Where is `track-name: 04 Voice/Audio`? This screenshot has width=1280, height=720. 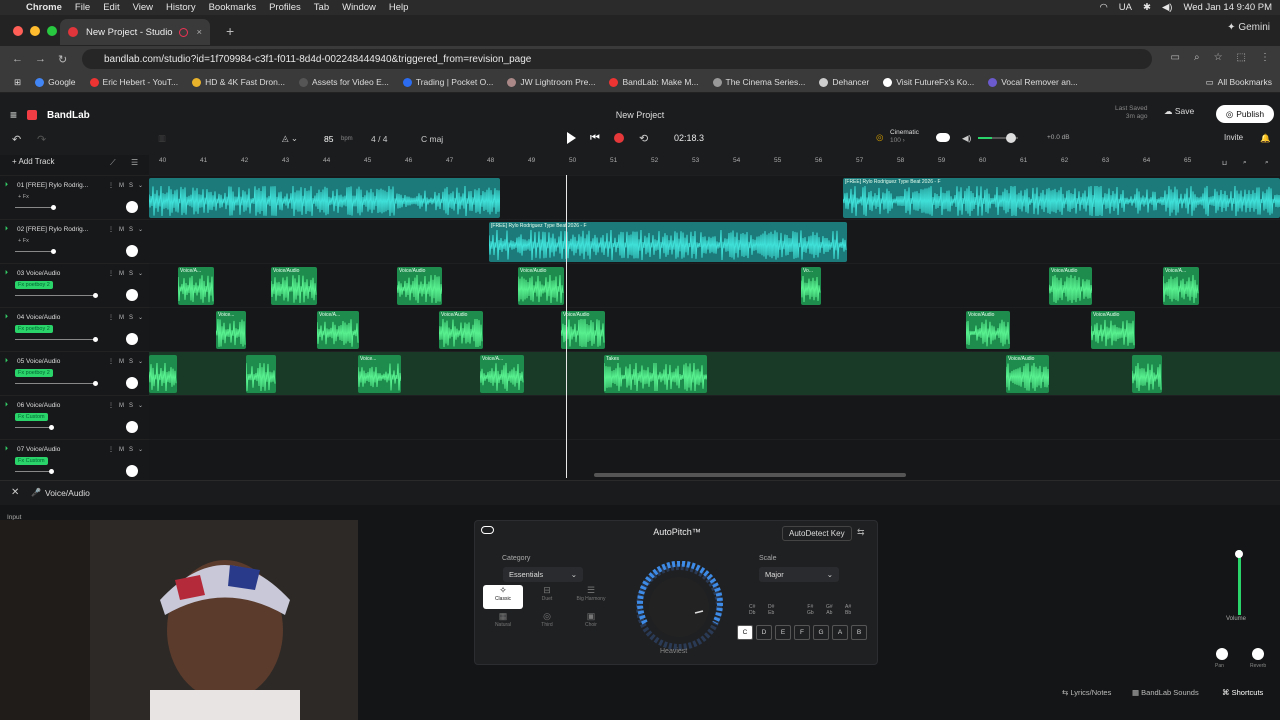 track-name: 04 Voice/Audio is located at coordinates (54, 317).